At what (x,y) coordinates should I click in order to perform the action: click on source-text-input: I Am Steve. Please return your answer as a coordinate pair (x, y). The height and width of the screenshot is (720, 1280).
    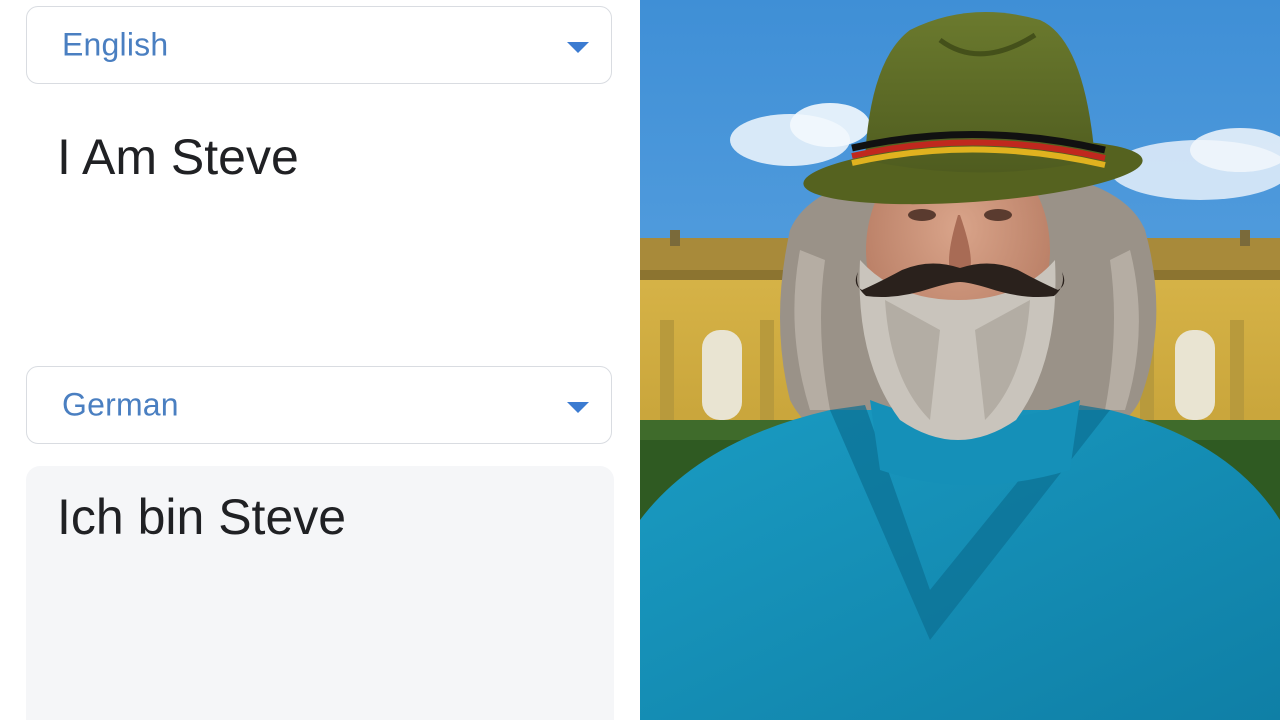
    Looking at the image, I should click on (178, 157).